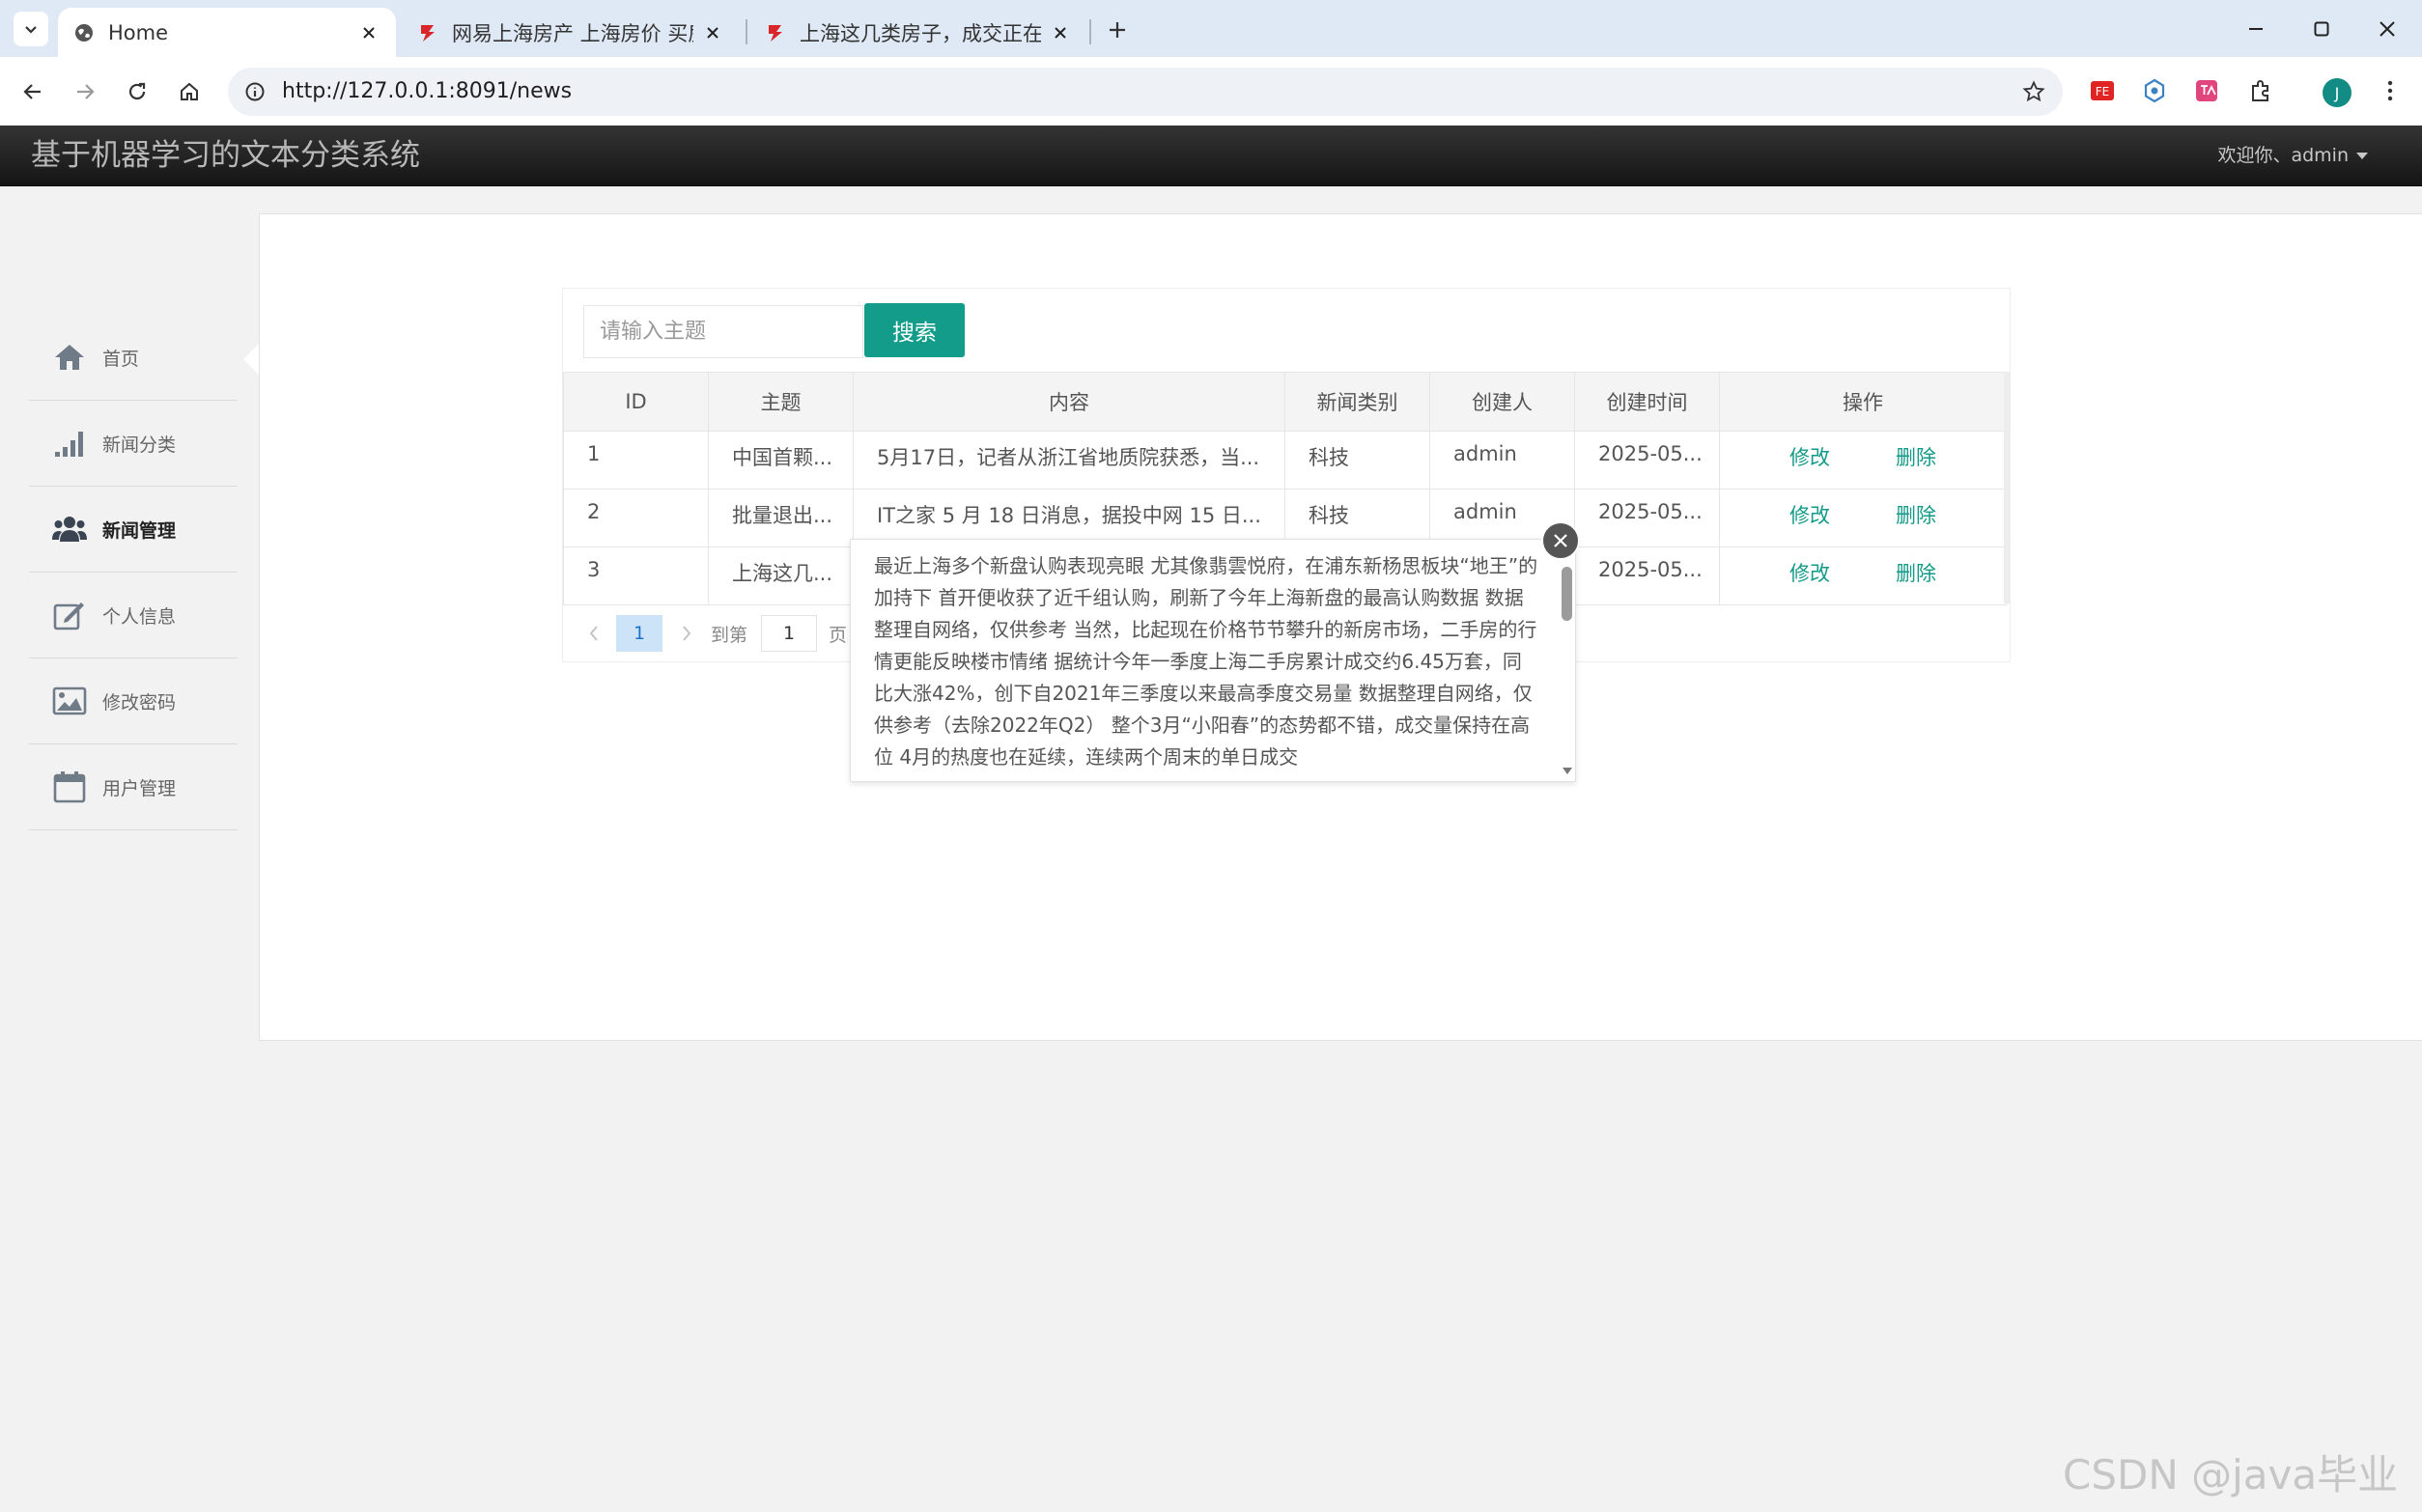  What do you see at coordinates (729, 635) in the screenshot?
I see `goto-label: 到第` at bounding box center [729, 635].